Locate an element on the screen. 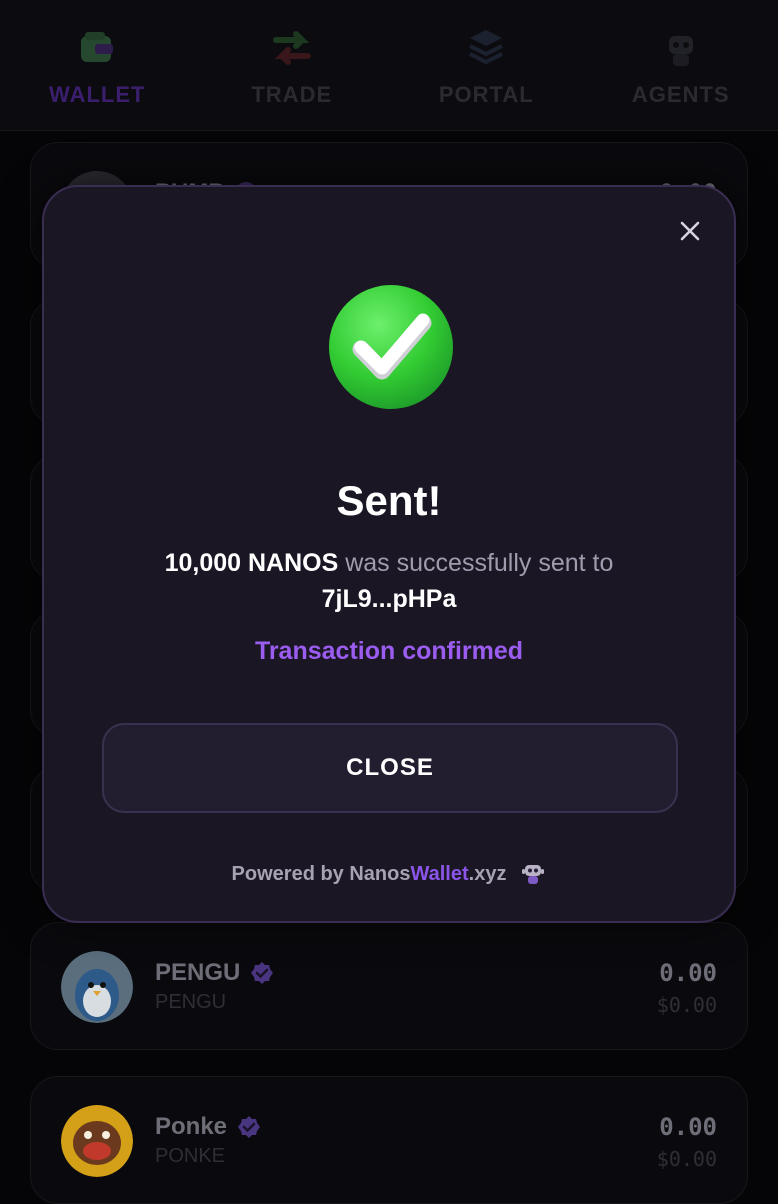 Image resolution: width=778 pixels, height=1204 pixels. token-card-ponke: Ponke PONKE 0.00 $0.00 is located at coordinates (389, 1140).